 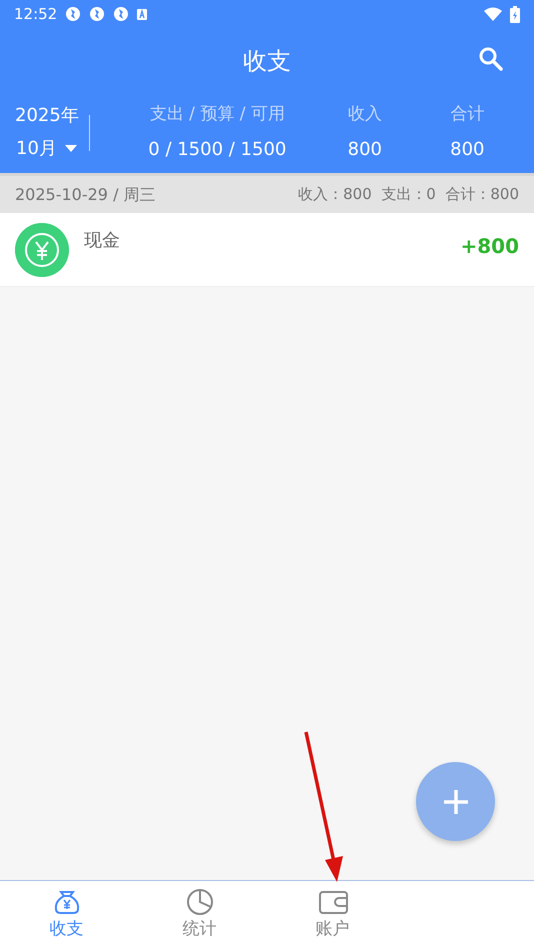 I want to click on group-totals: 收入：800 支出：0 合计：800, so click(x=408, y=195).